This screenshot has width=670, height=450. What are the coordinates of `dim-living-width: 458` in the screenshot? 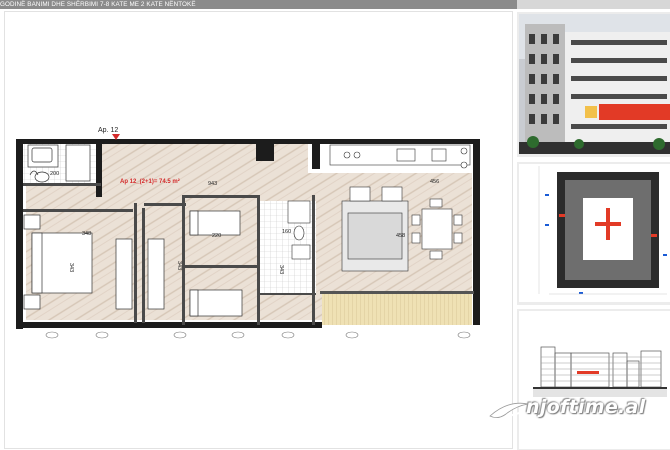 It's located at (400, 236).